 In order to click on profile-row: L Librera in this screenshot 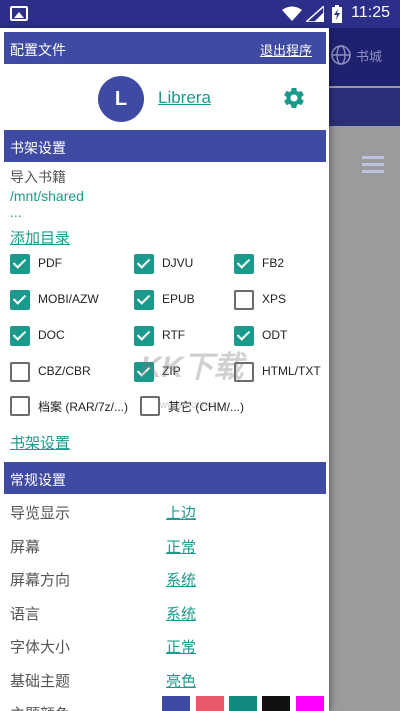, I will do `click(164, 98)`.